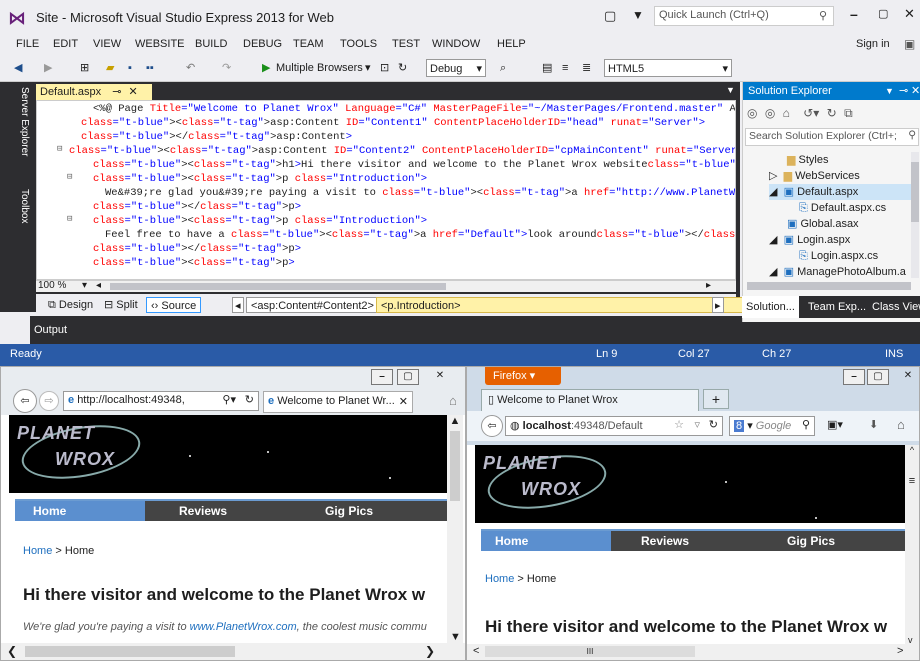 The height and width of the screenshot is (661, 920). I want to click on tree-item-global-asax: ▣ Global.asax, so click(823, 224).